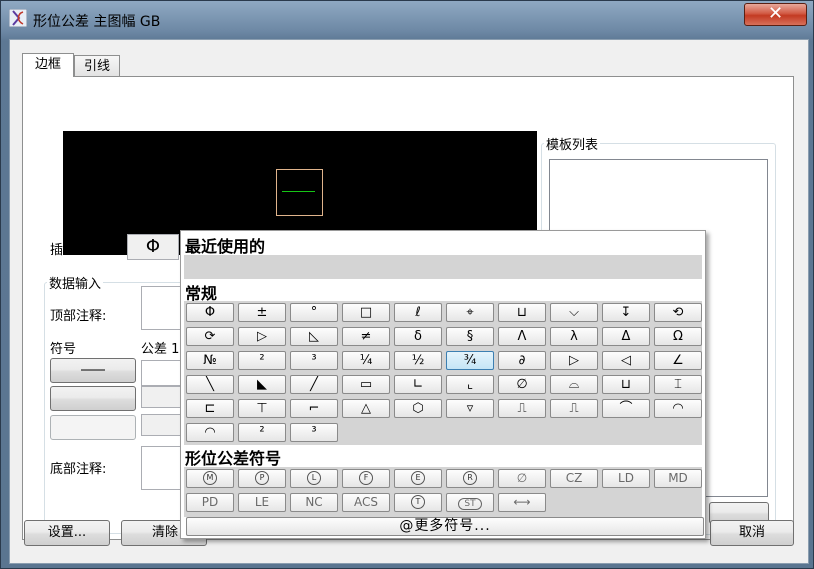  What do you see at coordinates (522, 360) in the screenshot?
I see `symbol-cell: ∂` at bounding box center [522, 360].